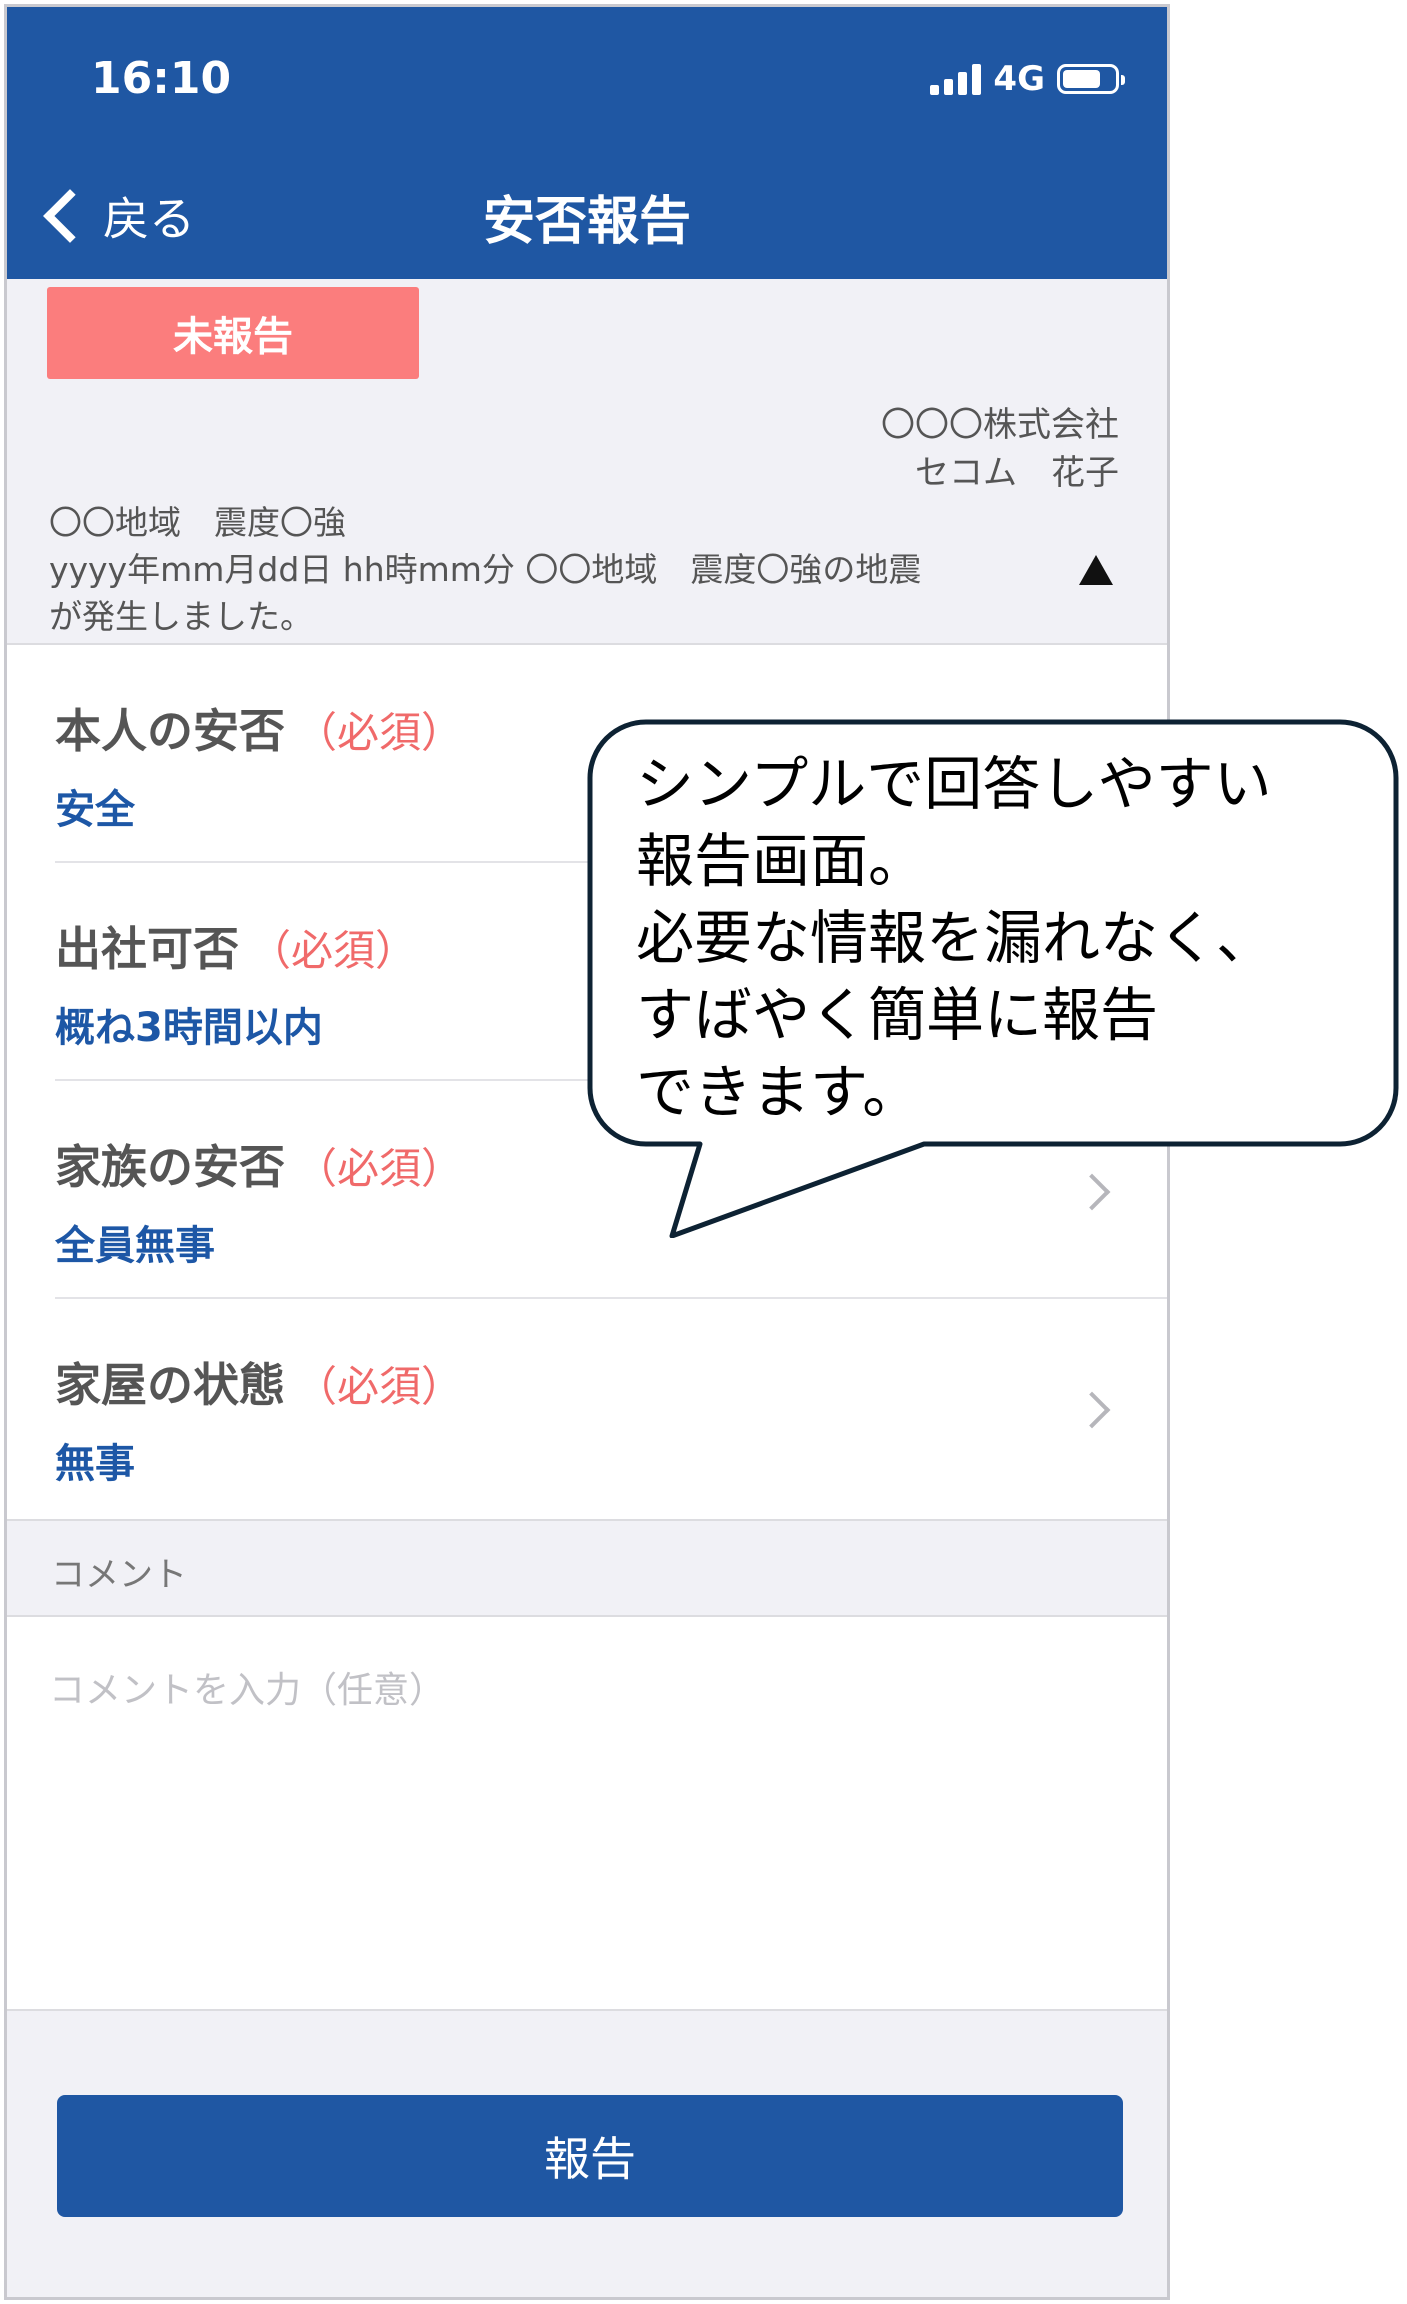 The image size is (1407, 2304). Describe the element at coordinates (259, 731) in the screenshot. I see `item-title: 本人の安否 （必須）` at that location.